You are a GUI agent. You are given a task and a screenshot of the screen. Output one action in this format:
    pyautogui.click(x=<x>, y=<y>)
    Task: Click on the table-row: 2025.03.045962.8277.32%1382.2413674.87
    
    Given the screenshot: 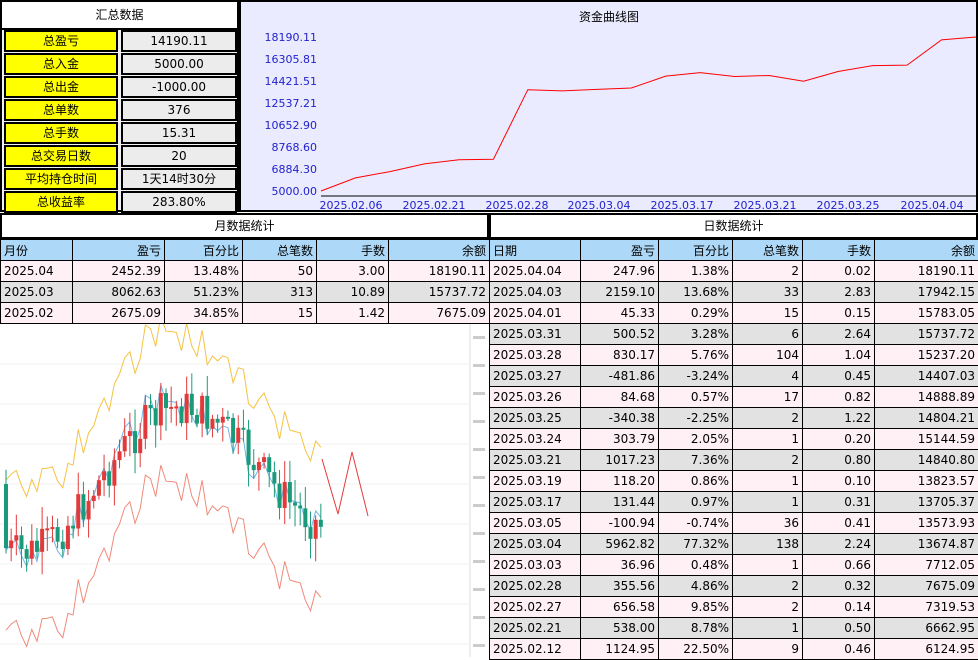 What is the action you would take?
    pyautogui.click(x=734, y=544)
    